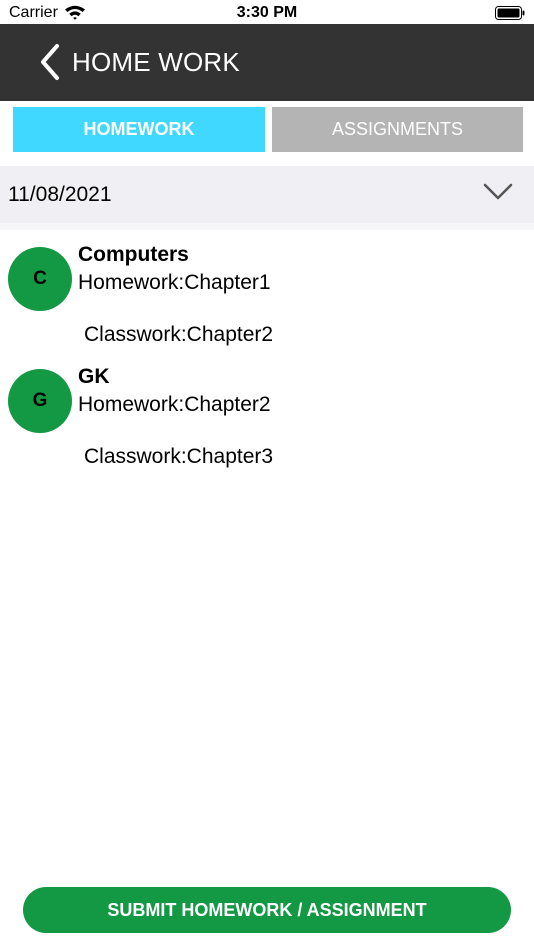 This screenshot has height=950, width=534. Describe the element at coordinates (94, 376) in the screenshot. I see `subject-name: GK` at that location.